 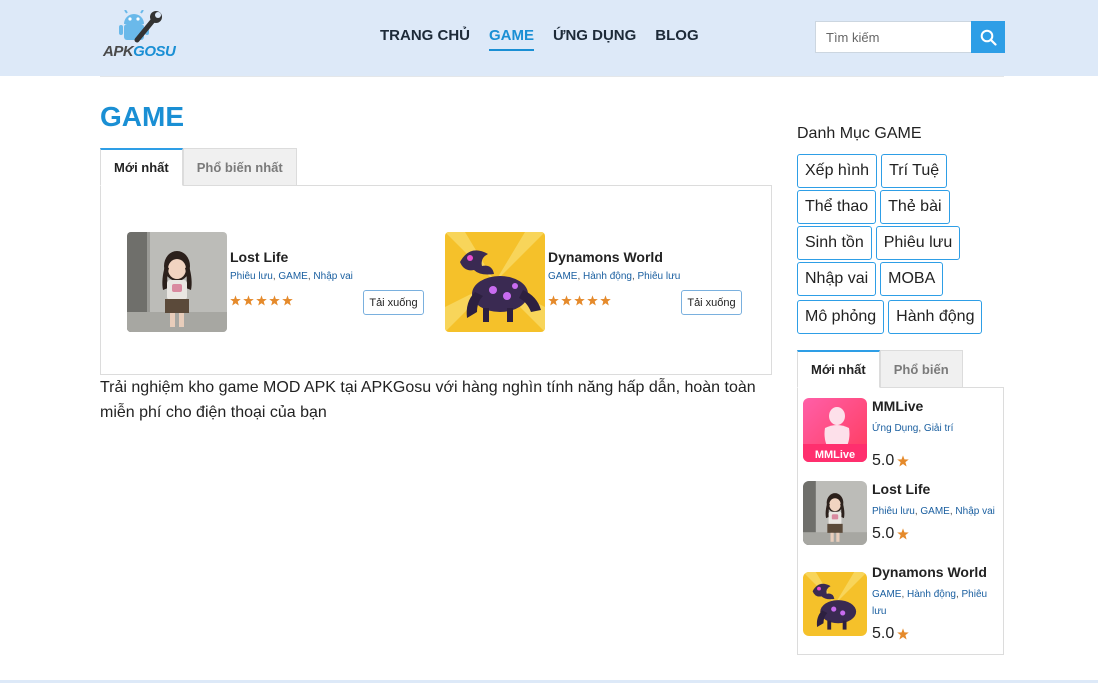 What do you see at coordinates (921, 369) in the screenshot?
I see `tab-sidebar-popular: Phổ biến` at bounding box center [921, 369].